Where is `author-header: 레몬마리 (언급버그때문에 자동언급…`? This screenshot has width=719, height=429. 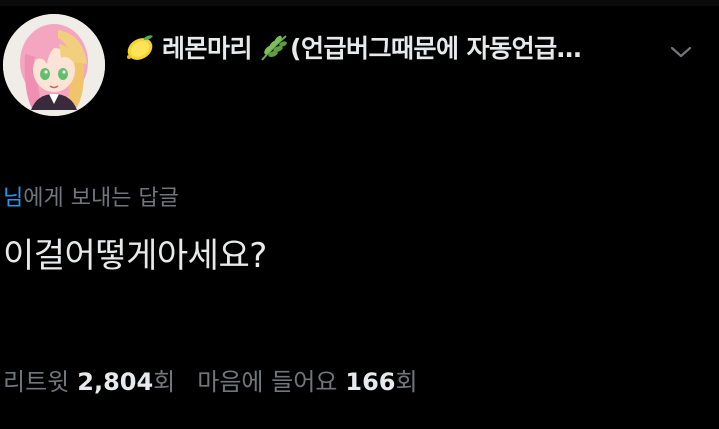
author-header: 레몬마리 (언급버그때문에 자동언급… is located at coordinates (352, 47).